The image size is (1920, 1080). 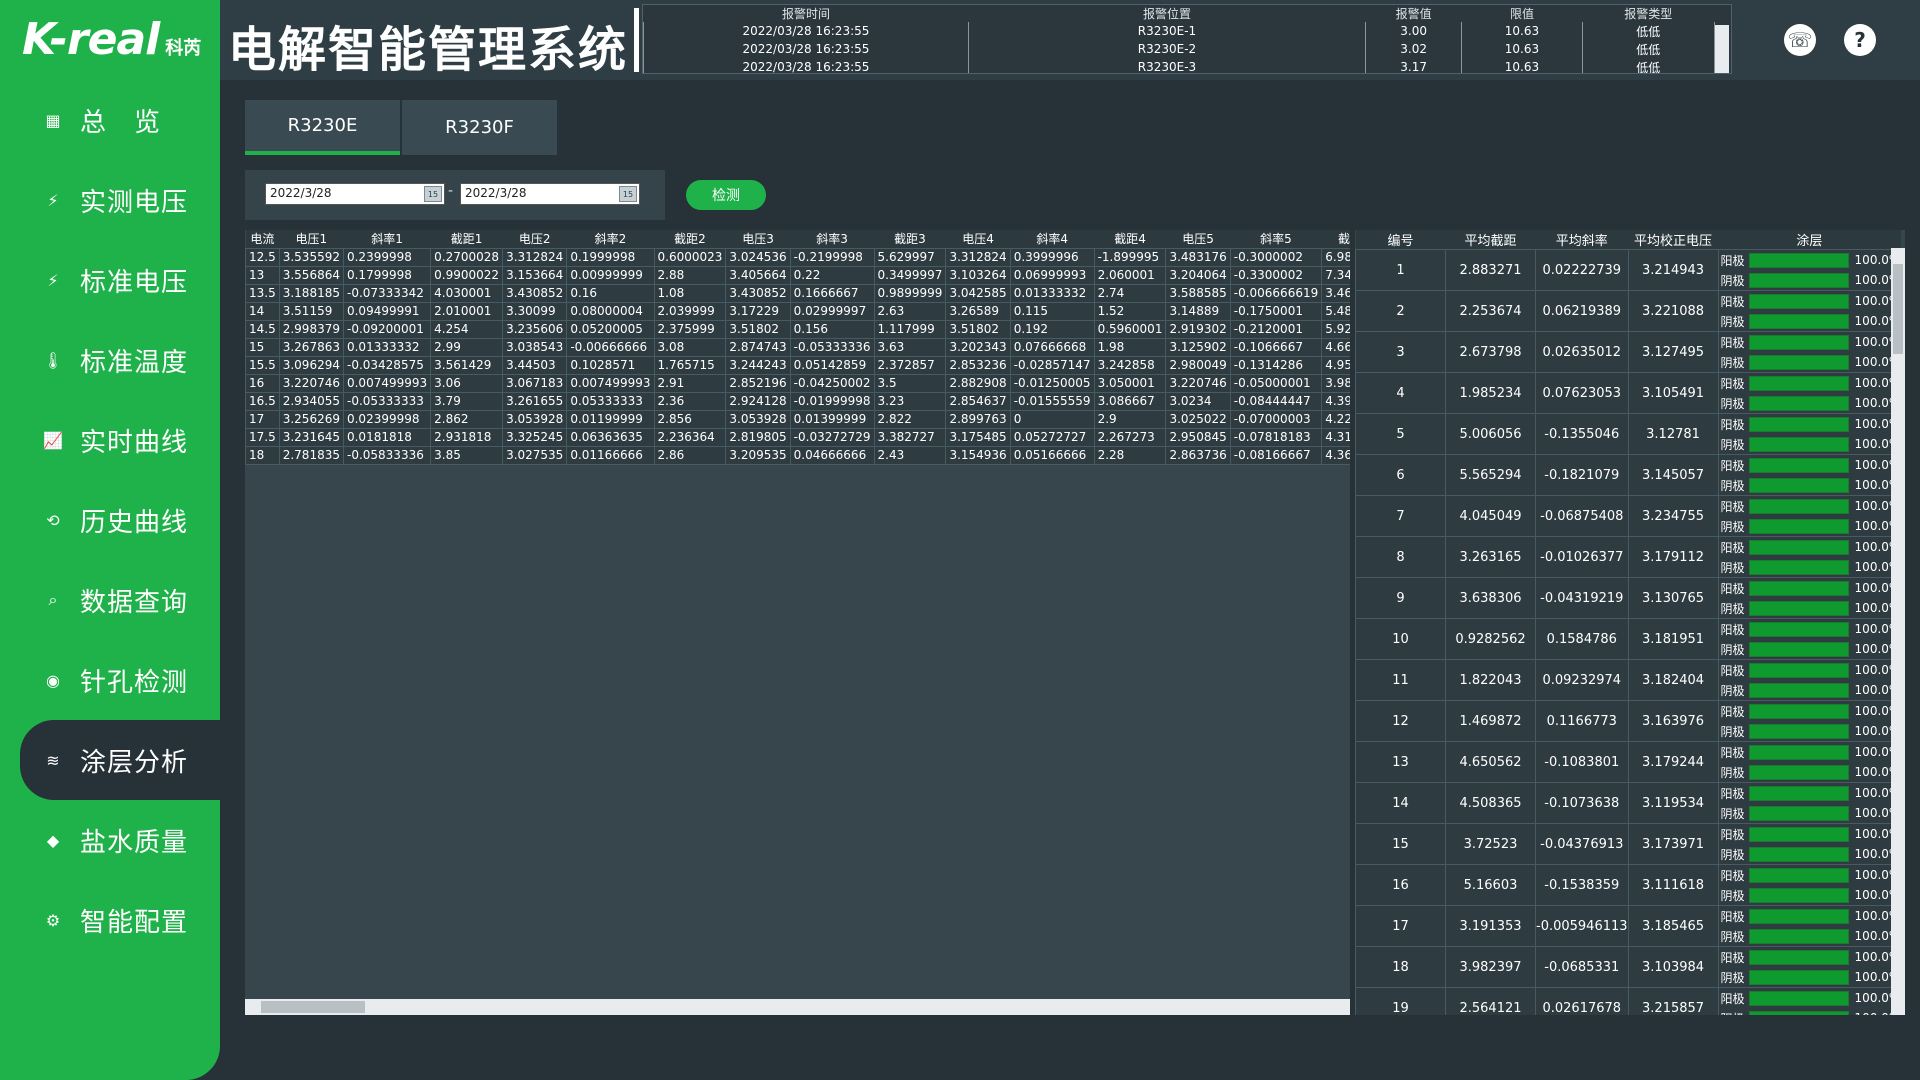 What do you see at coordinates (110, 120) in the screenshot?
I see `nav-item-0: ▦ 总 览` at bounding box center [110, 120].